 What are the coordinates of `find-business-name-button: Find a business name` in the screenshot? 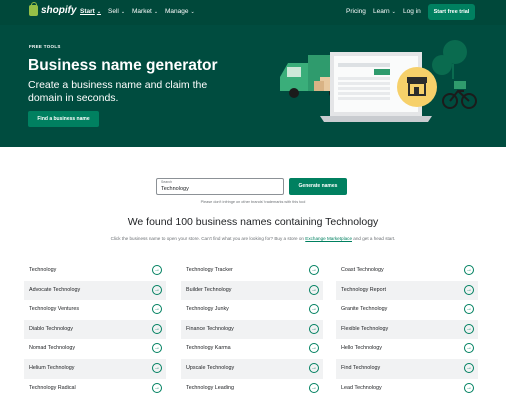 It's located at (63, 119).